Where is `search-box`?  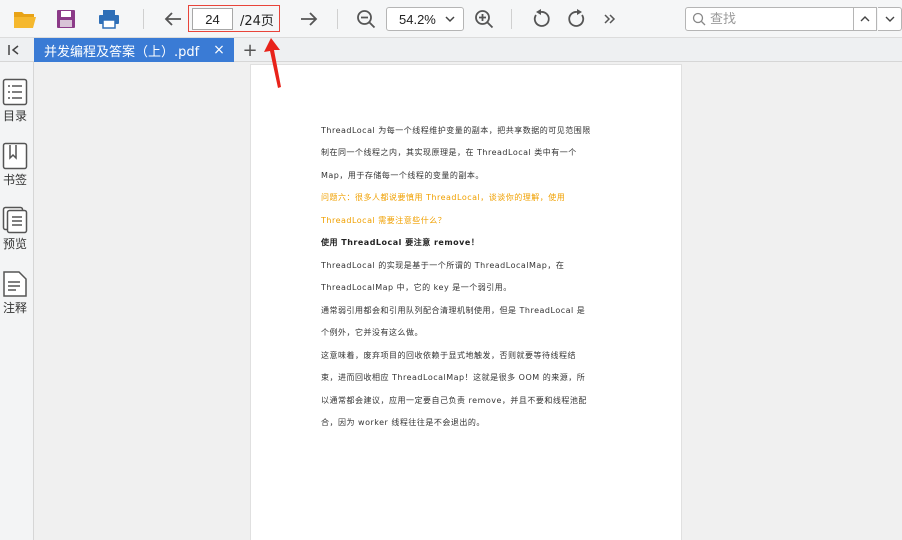 search-box is located at coordinates (769, 19).